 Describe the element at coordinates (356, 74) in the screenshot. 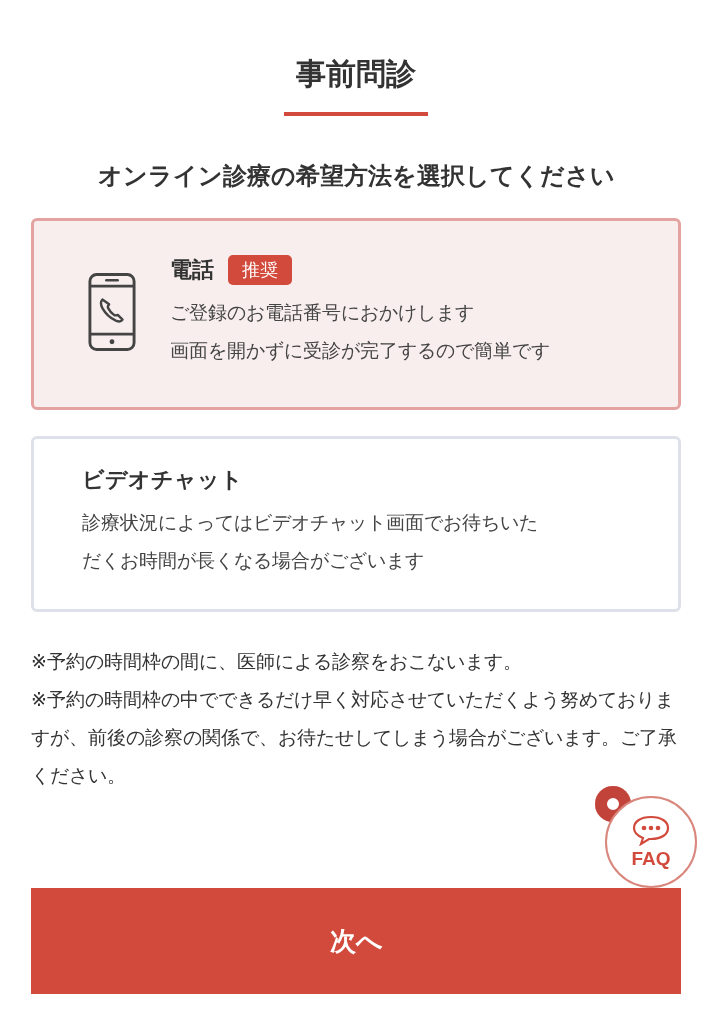

I see `page-title: 事前問診` at that location.